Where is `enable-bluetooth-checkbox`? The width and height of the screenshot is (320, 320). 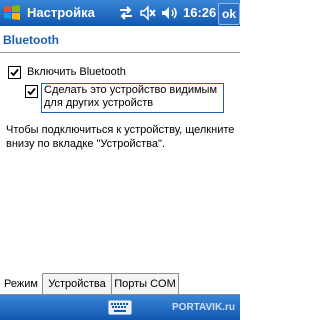 enable-bluetooth-checkbox is located at coordinates (14, 72).